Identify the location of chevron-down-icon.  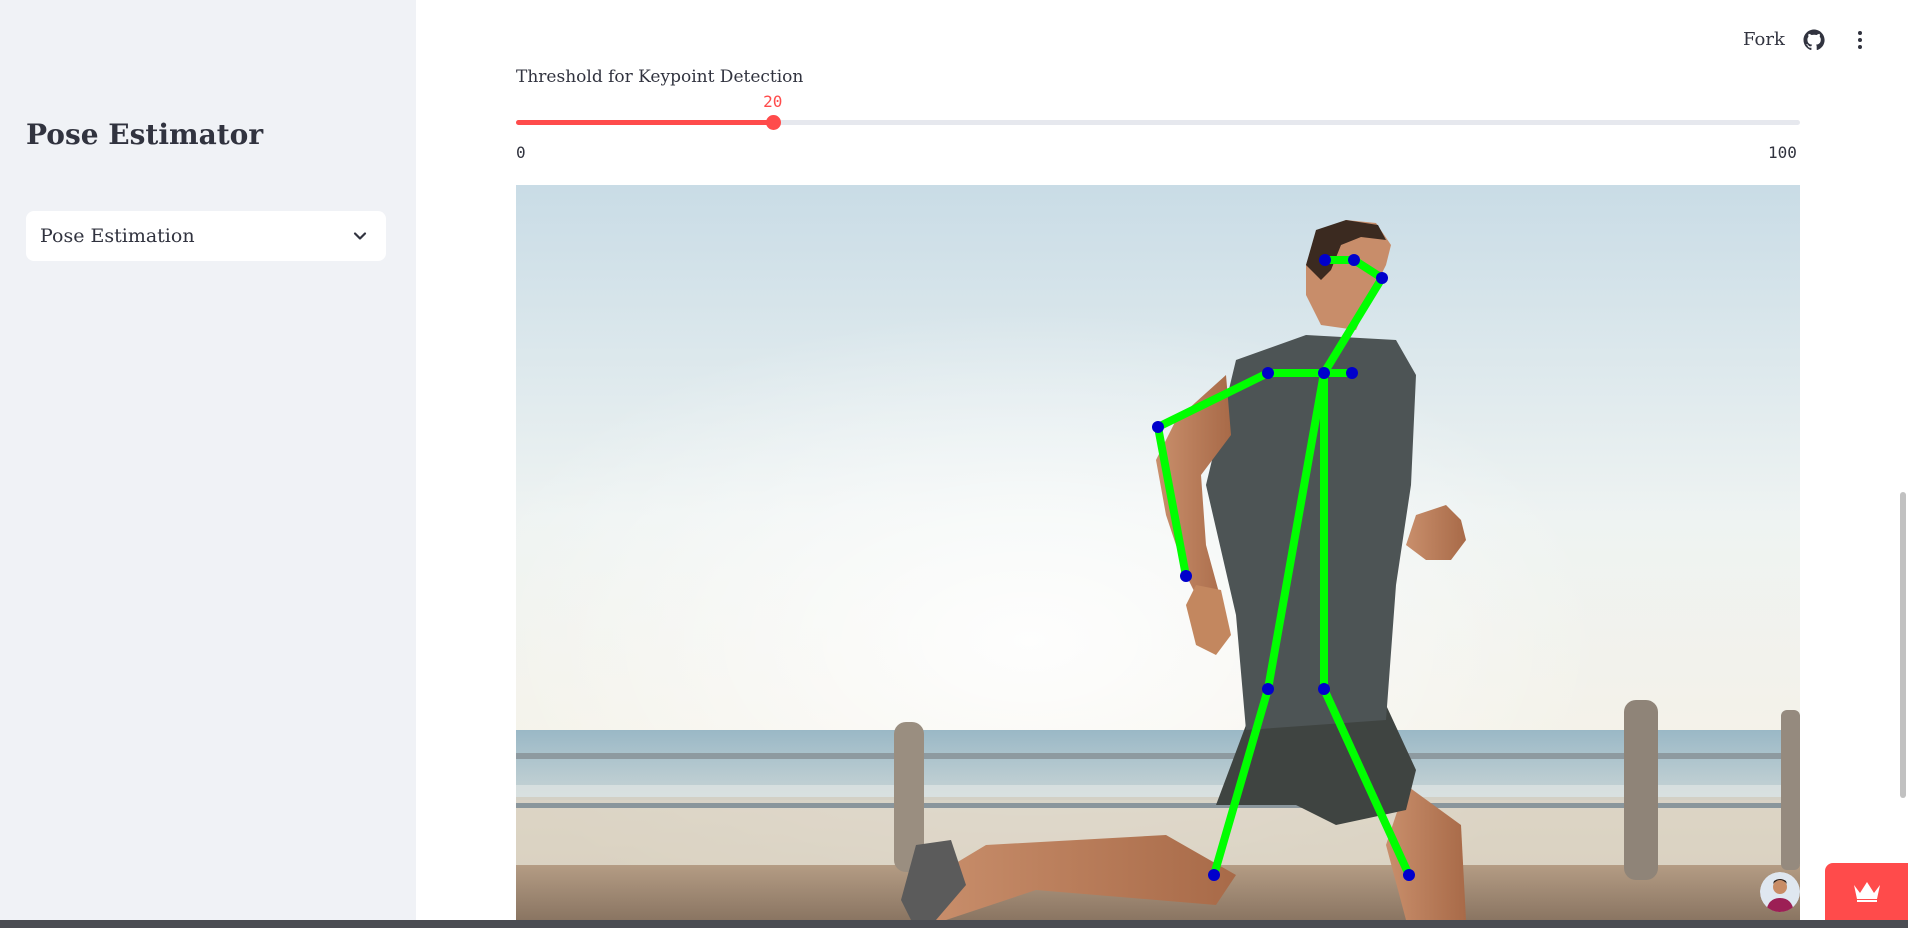
(360, 236).